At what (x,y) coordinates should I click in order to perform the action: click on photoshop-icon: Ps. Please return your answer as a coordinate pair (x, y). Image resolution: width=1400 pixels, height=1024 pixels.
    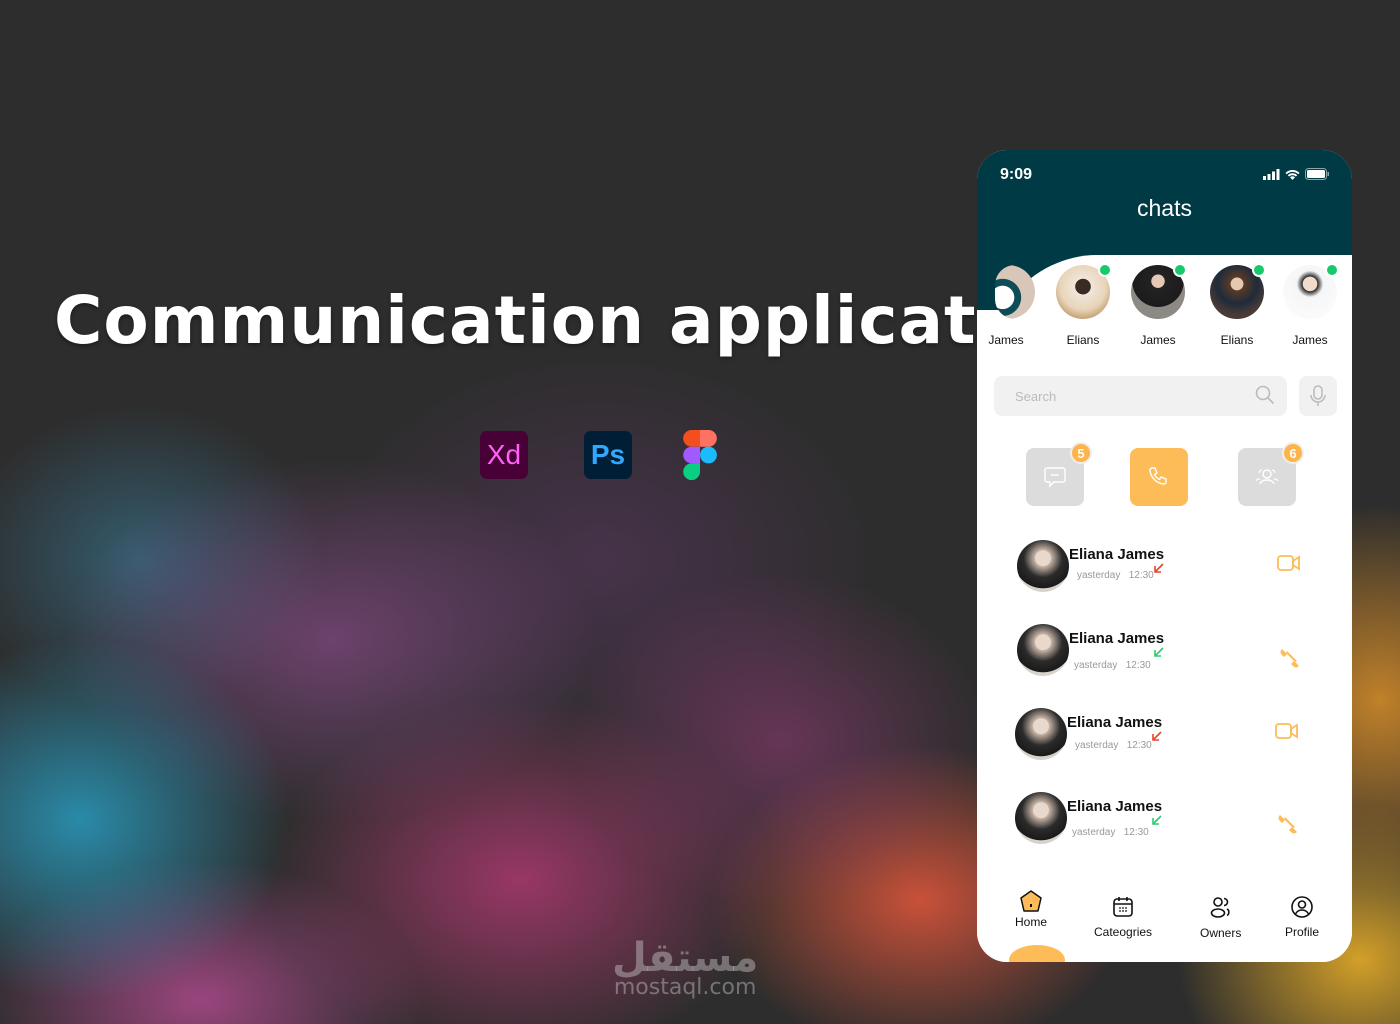
    Looking at the image, I should click on (608, 455).